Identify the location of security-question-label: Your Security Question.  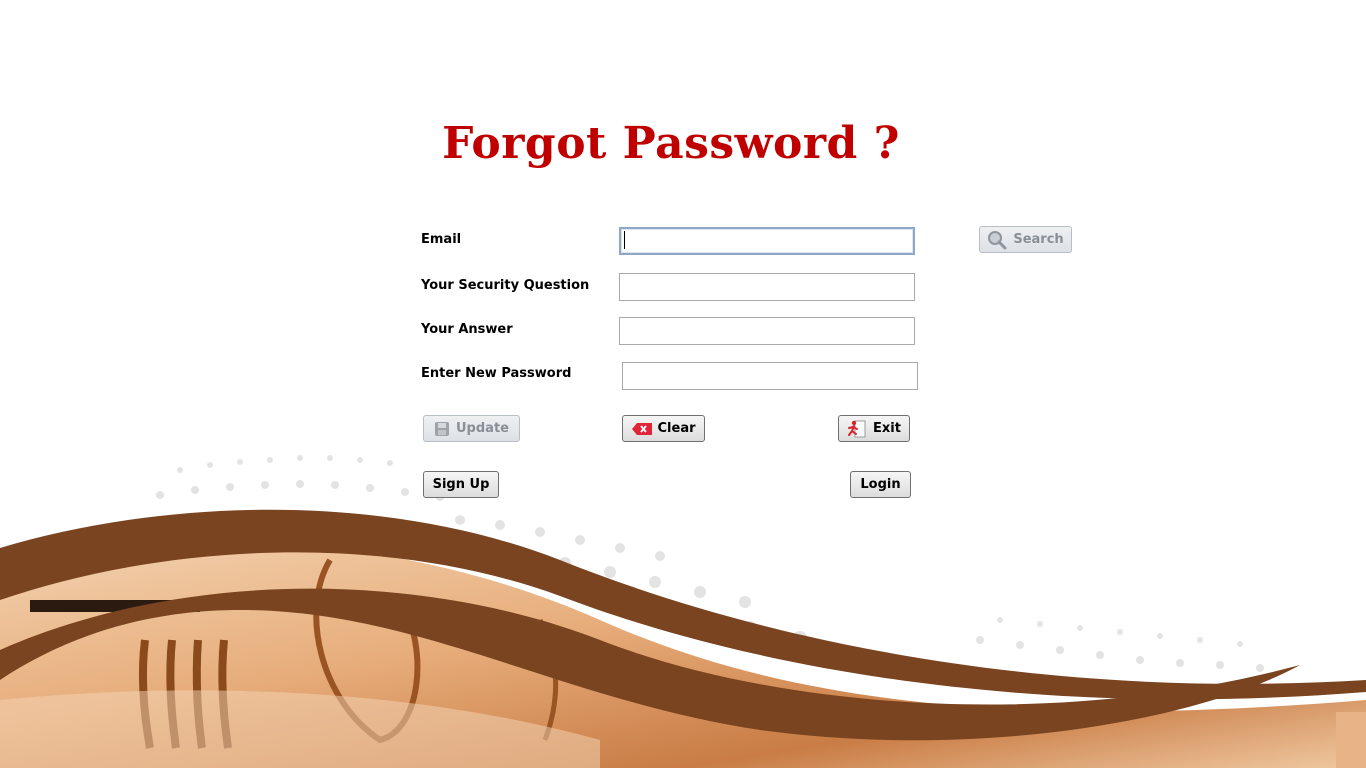
(505, 285).